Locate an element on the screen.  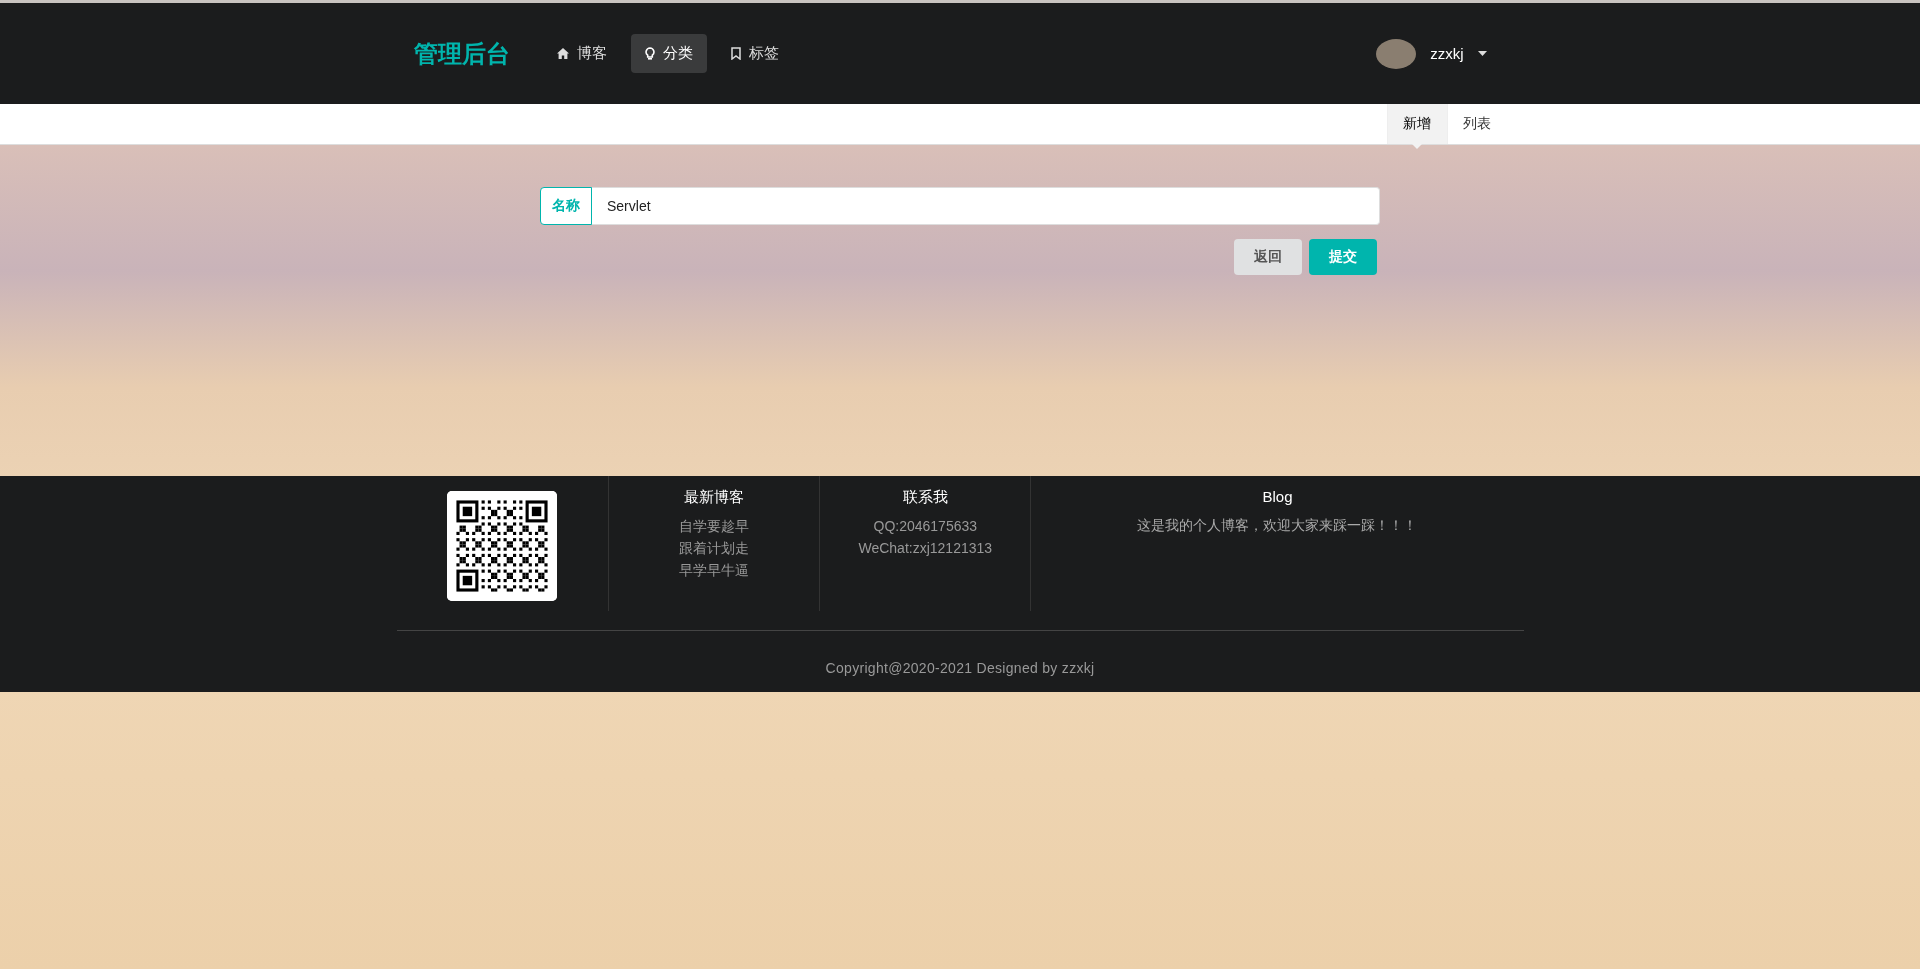
home-icon is located at coordinates (562, 53).